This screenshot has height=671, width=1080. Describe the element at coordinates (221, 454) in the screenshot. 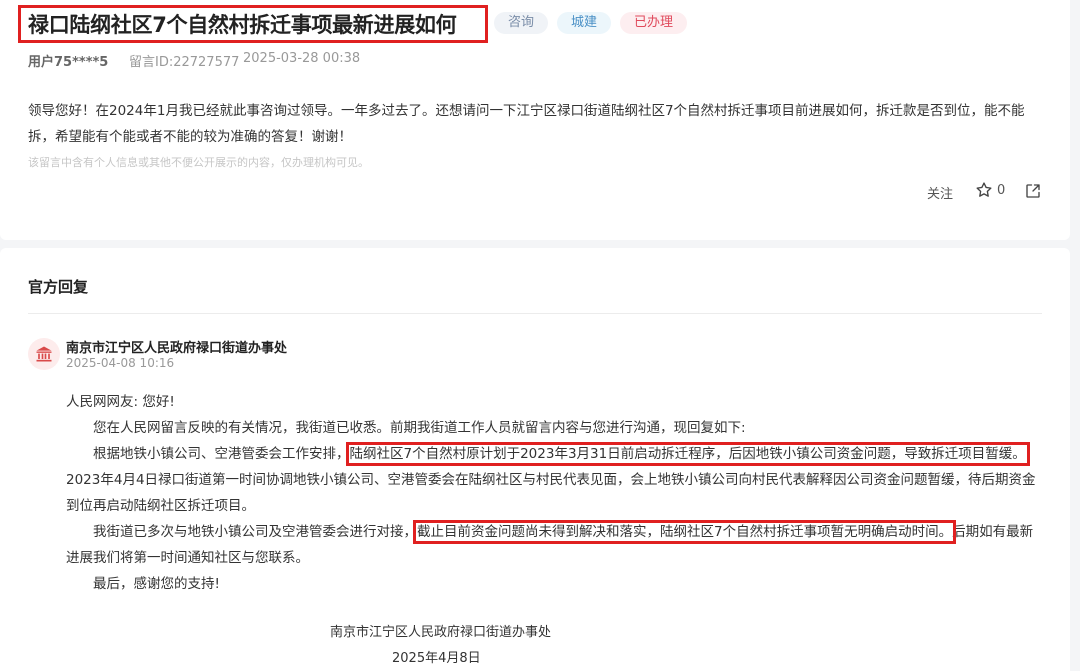

I see `reply-text: 根据地铁小镇公司、空港管委会工作安排，` at that location.